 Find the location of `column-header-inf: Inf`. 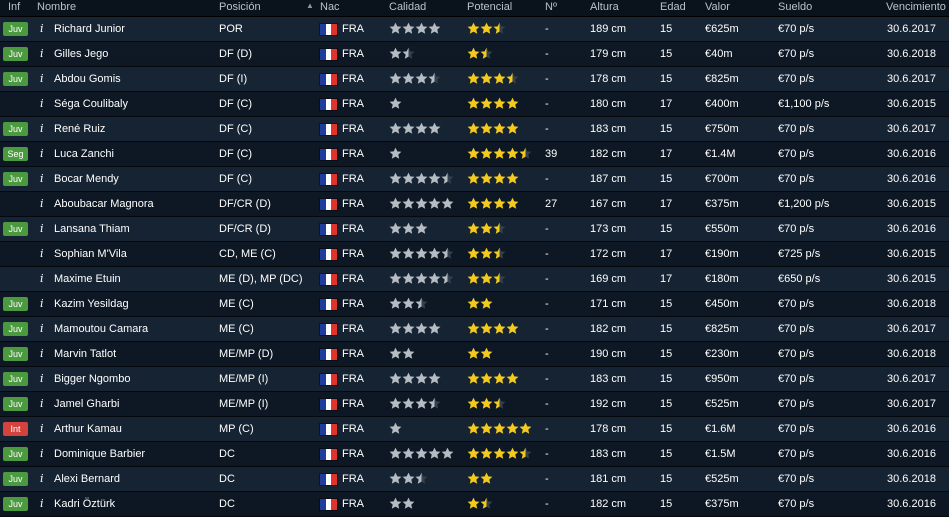

column-header-inf: Inf is located at coordinates (14, 7).